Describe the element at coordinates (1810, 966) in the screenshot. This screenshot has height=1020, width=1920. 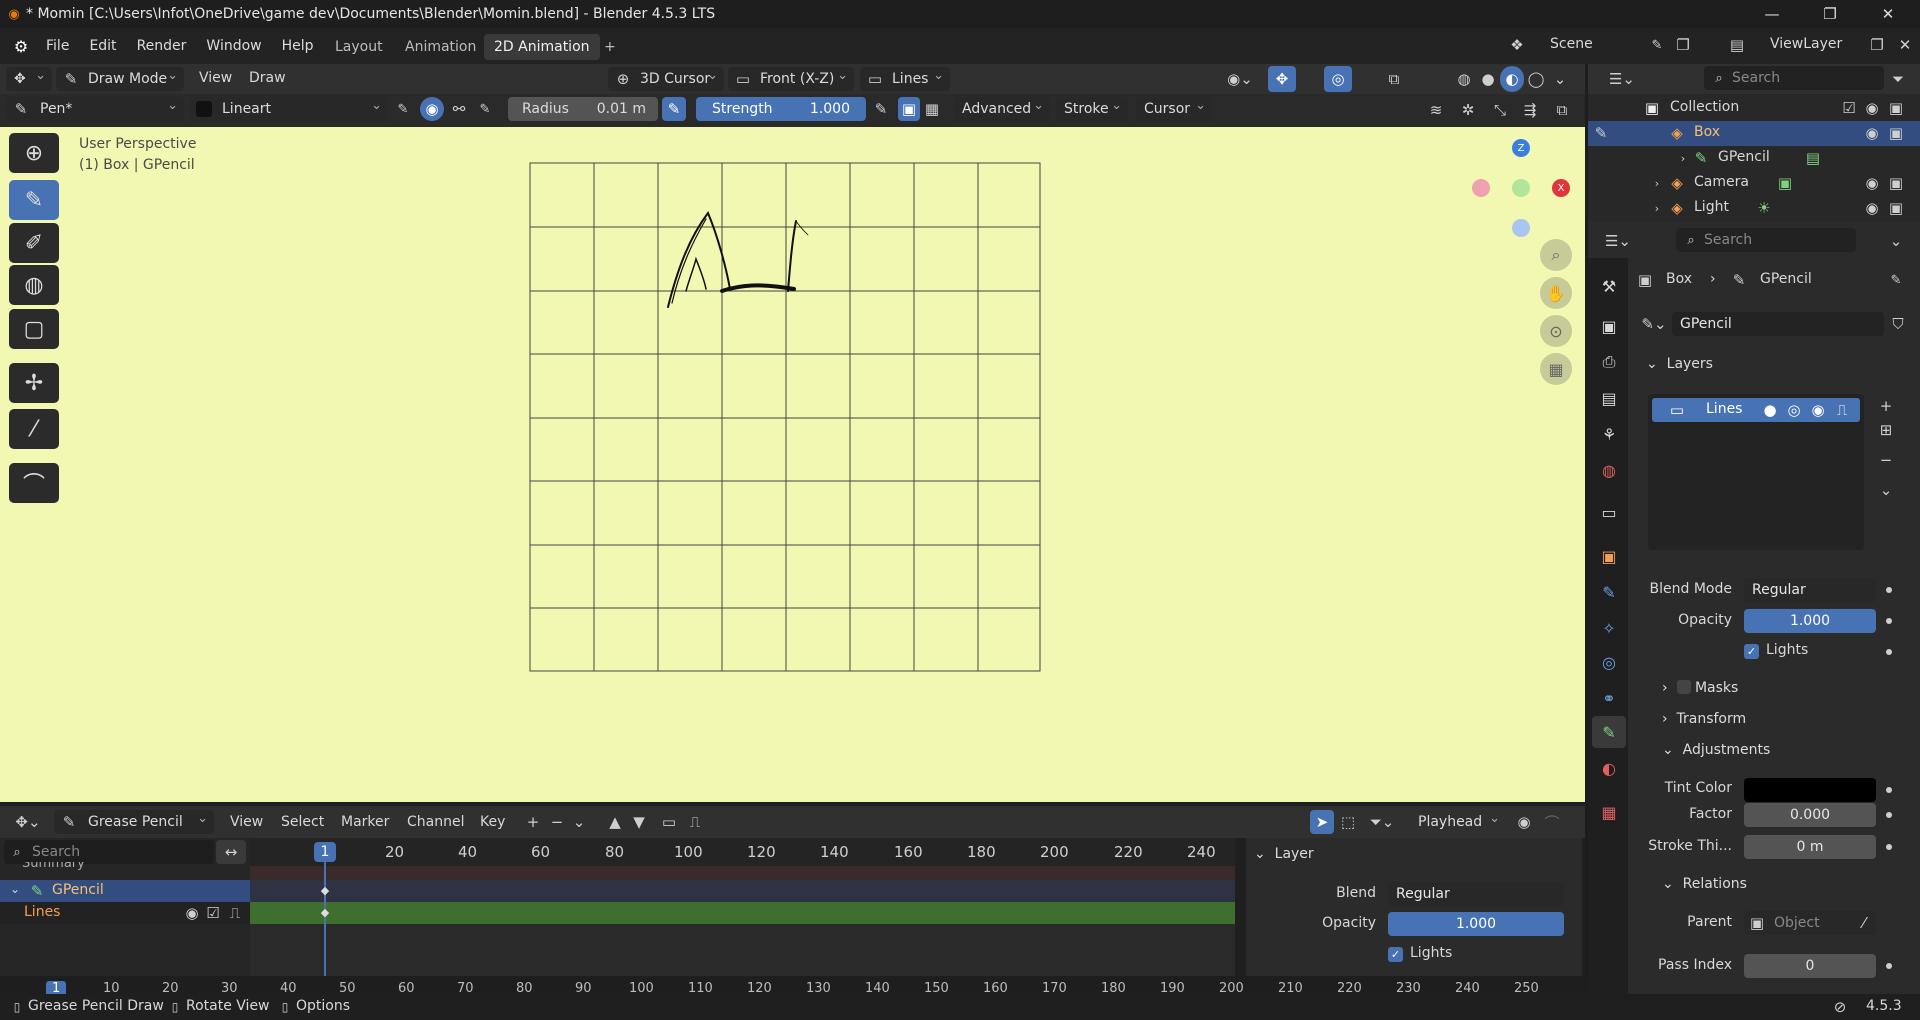
I see `pass-index-field: 0` at that location.